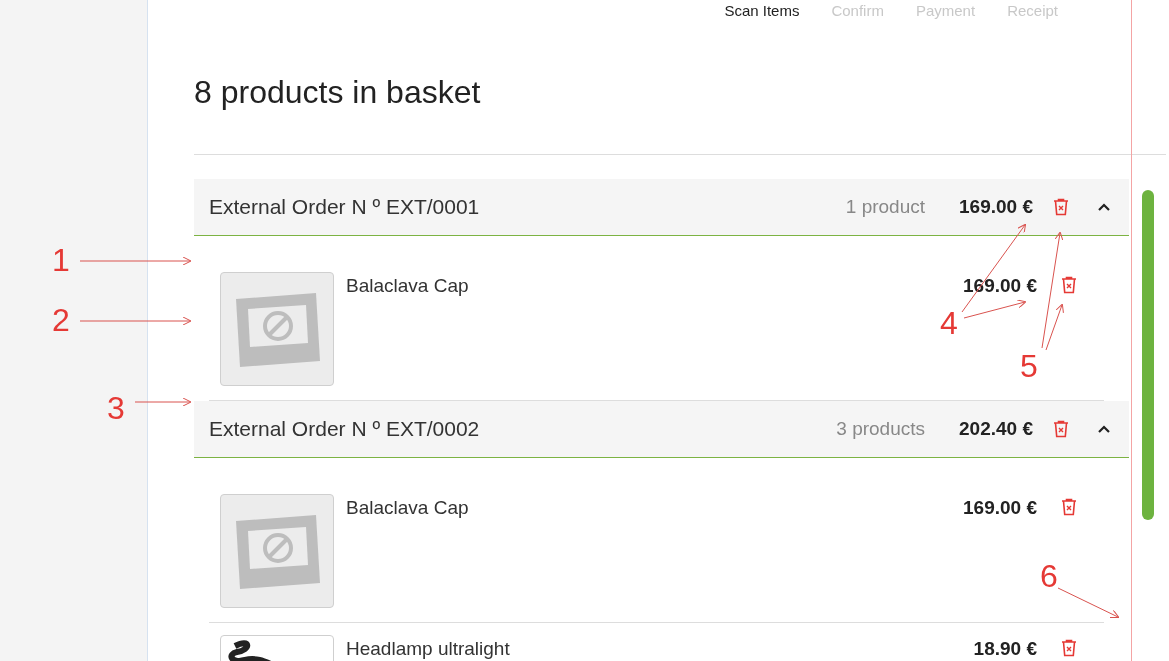  I want to click on product-name: Headlamp ultralight, so click(428, 649).